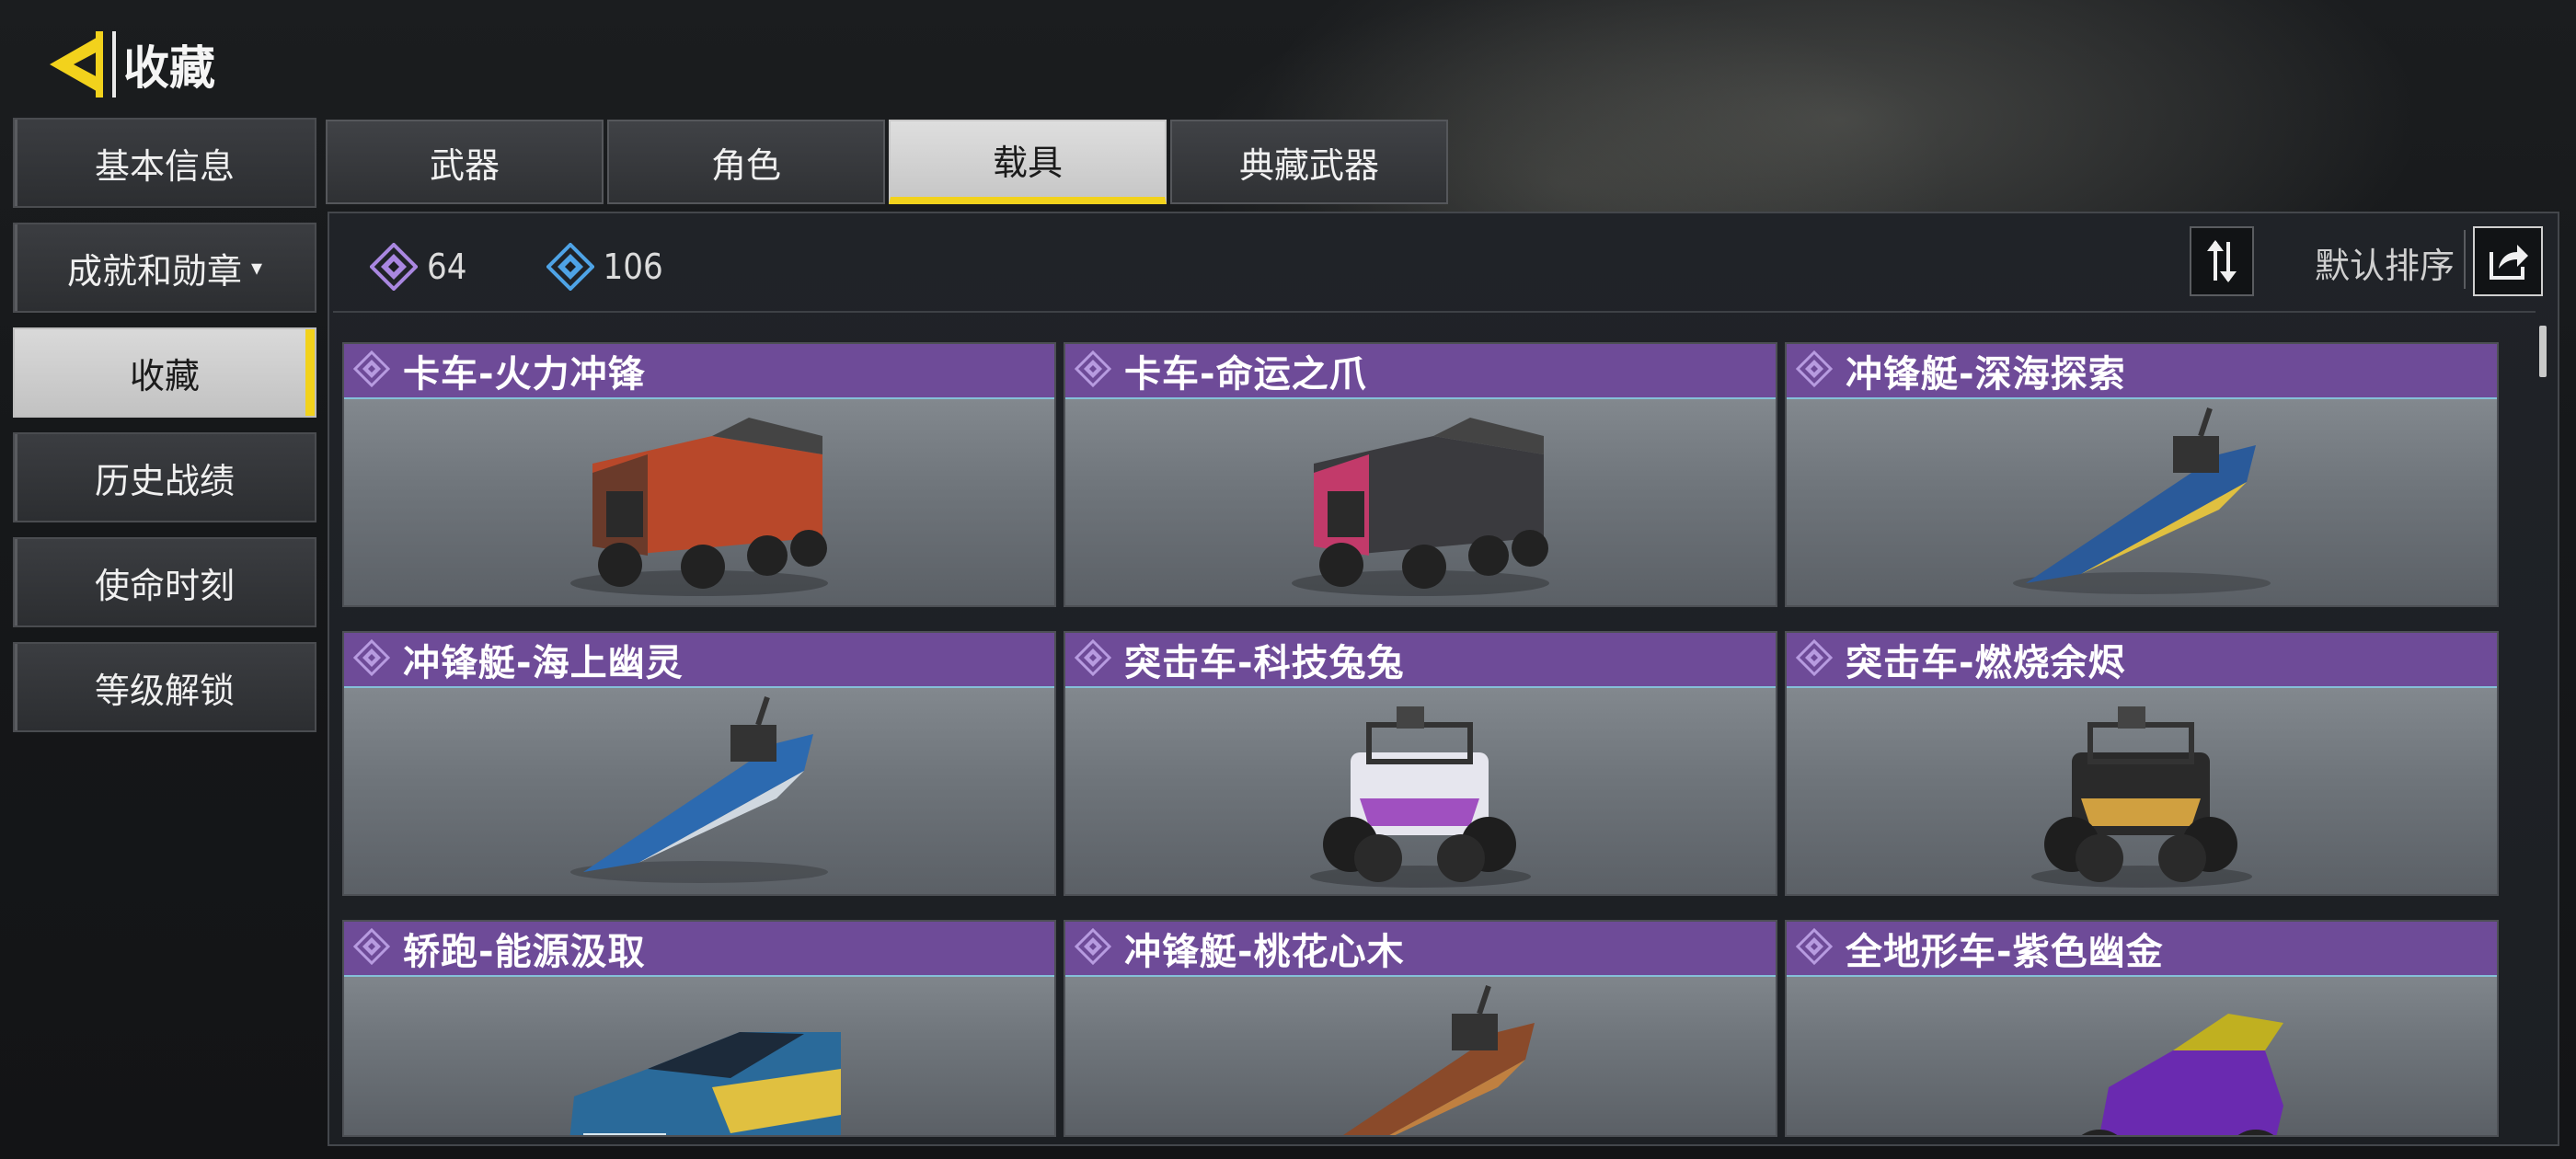  I want to click on tab-vehicles: 载具, so click(1028, 162).